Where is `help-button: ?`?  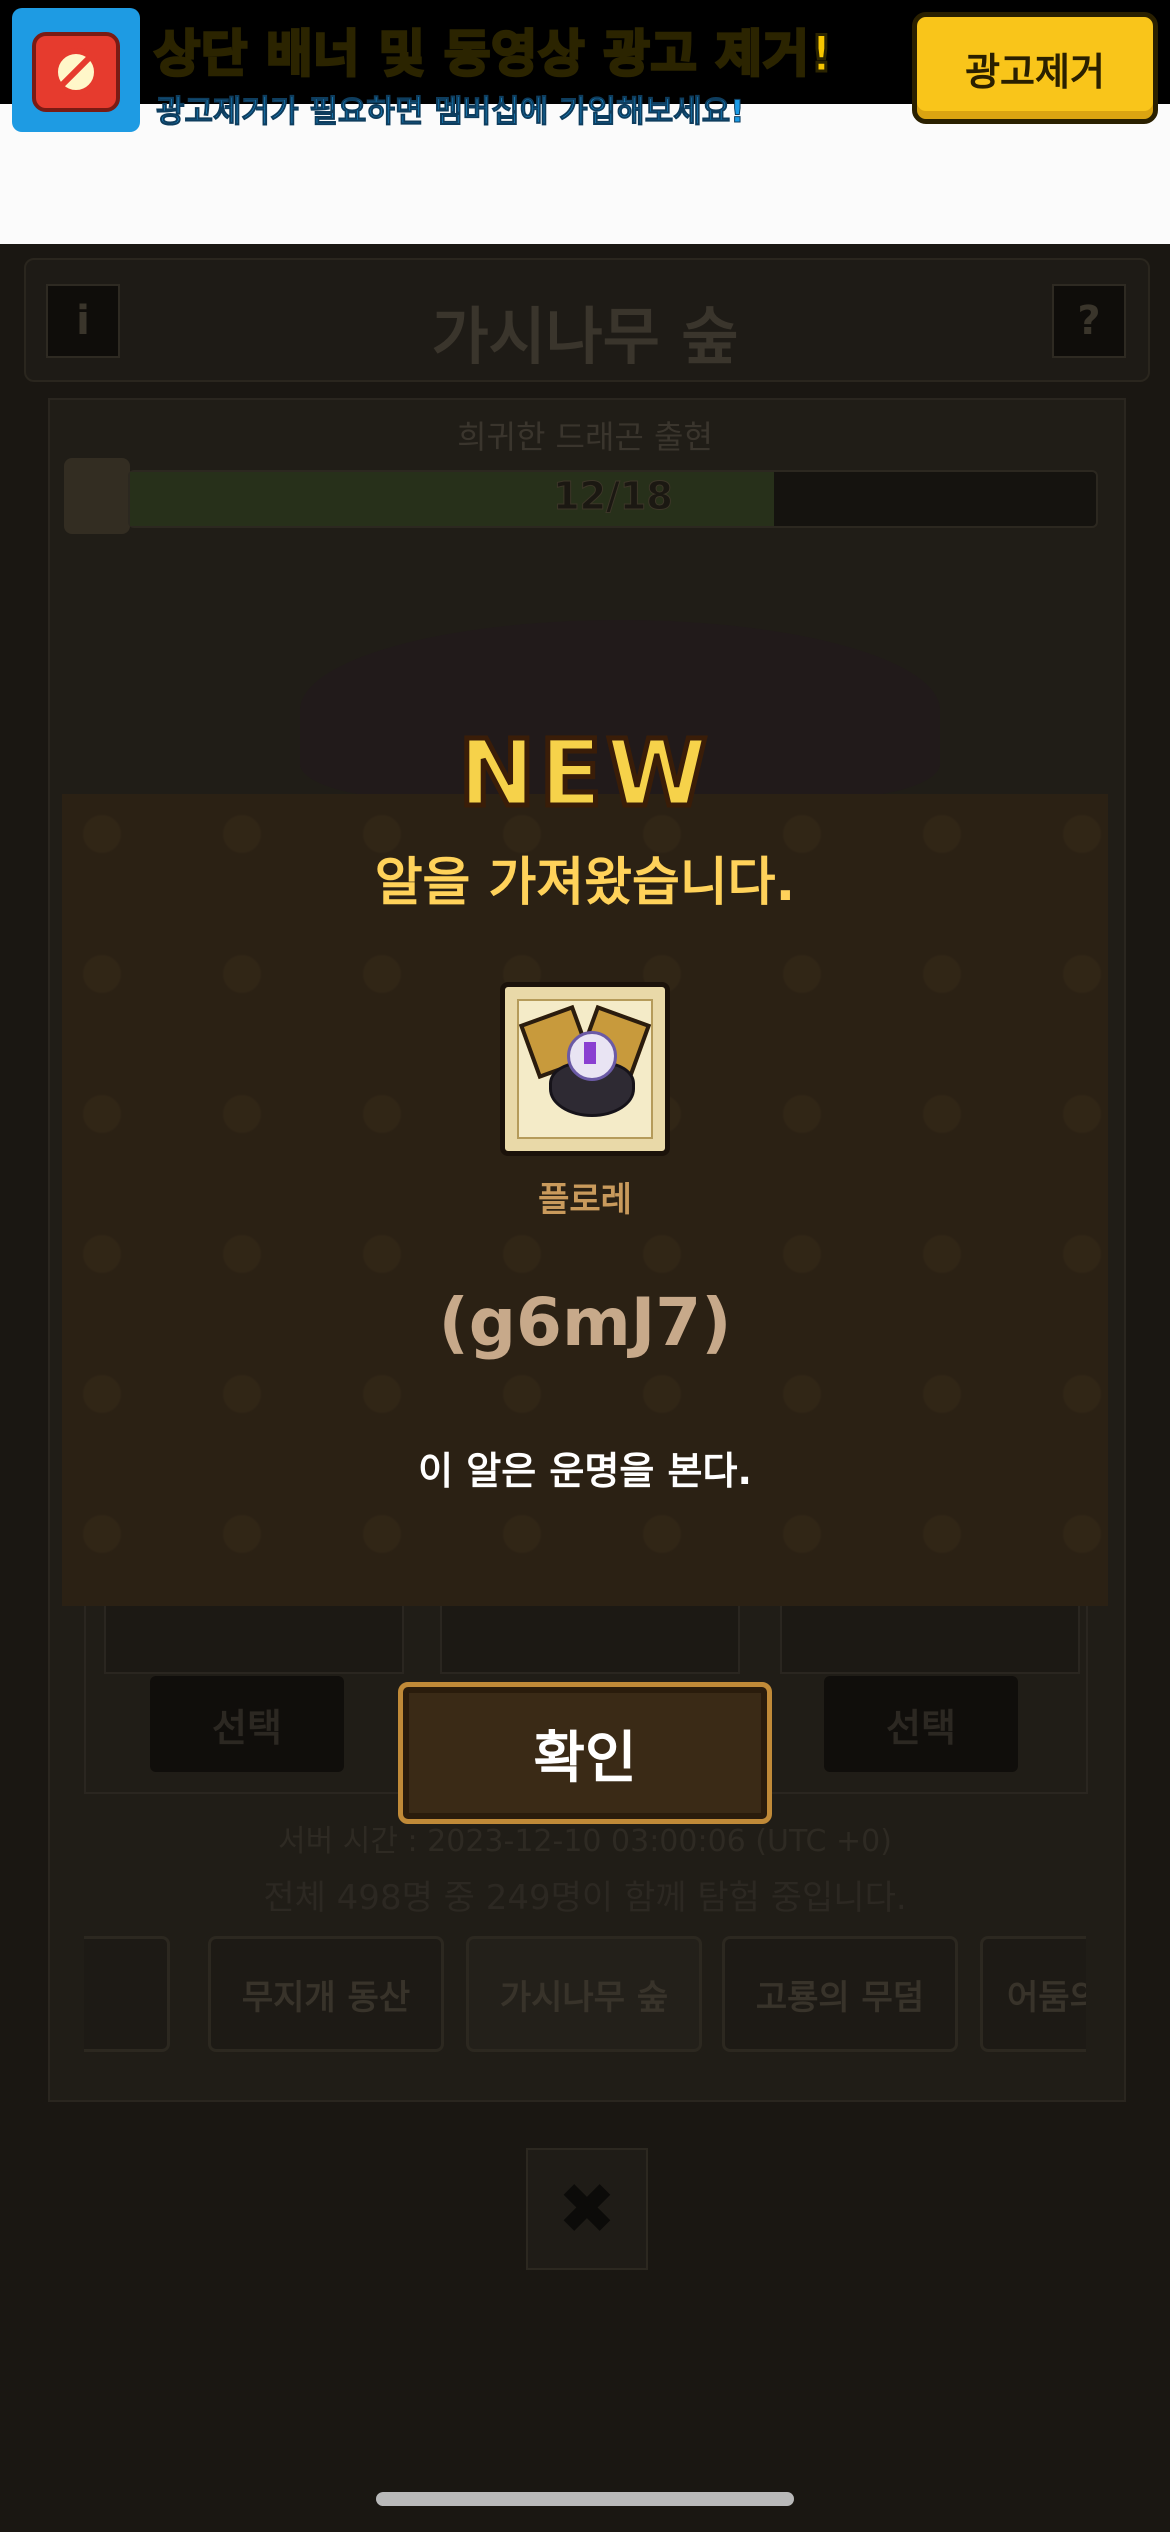
help-button: ? is located at coordinates (1089, 321).